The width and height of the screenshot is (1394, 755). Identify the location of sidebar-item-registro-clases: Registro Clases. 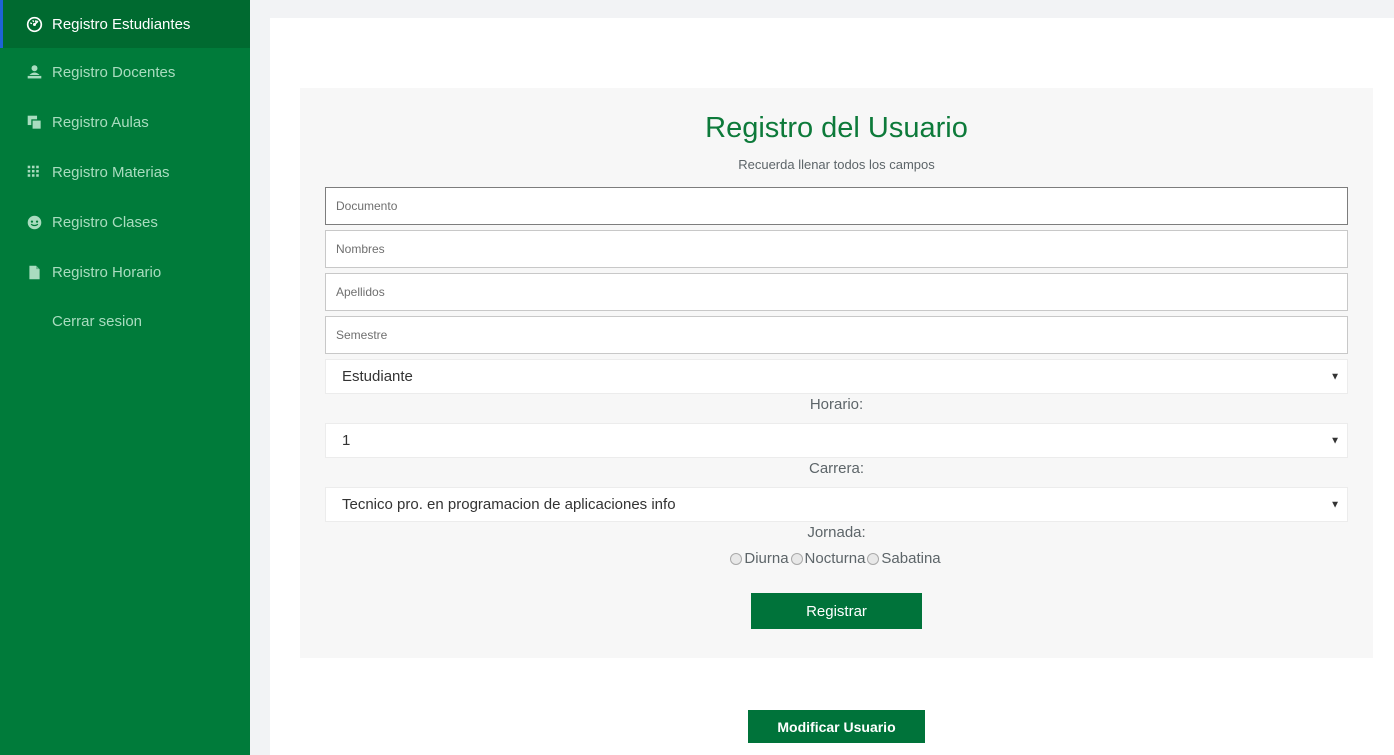
(125, 222).